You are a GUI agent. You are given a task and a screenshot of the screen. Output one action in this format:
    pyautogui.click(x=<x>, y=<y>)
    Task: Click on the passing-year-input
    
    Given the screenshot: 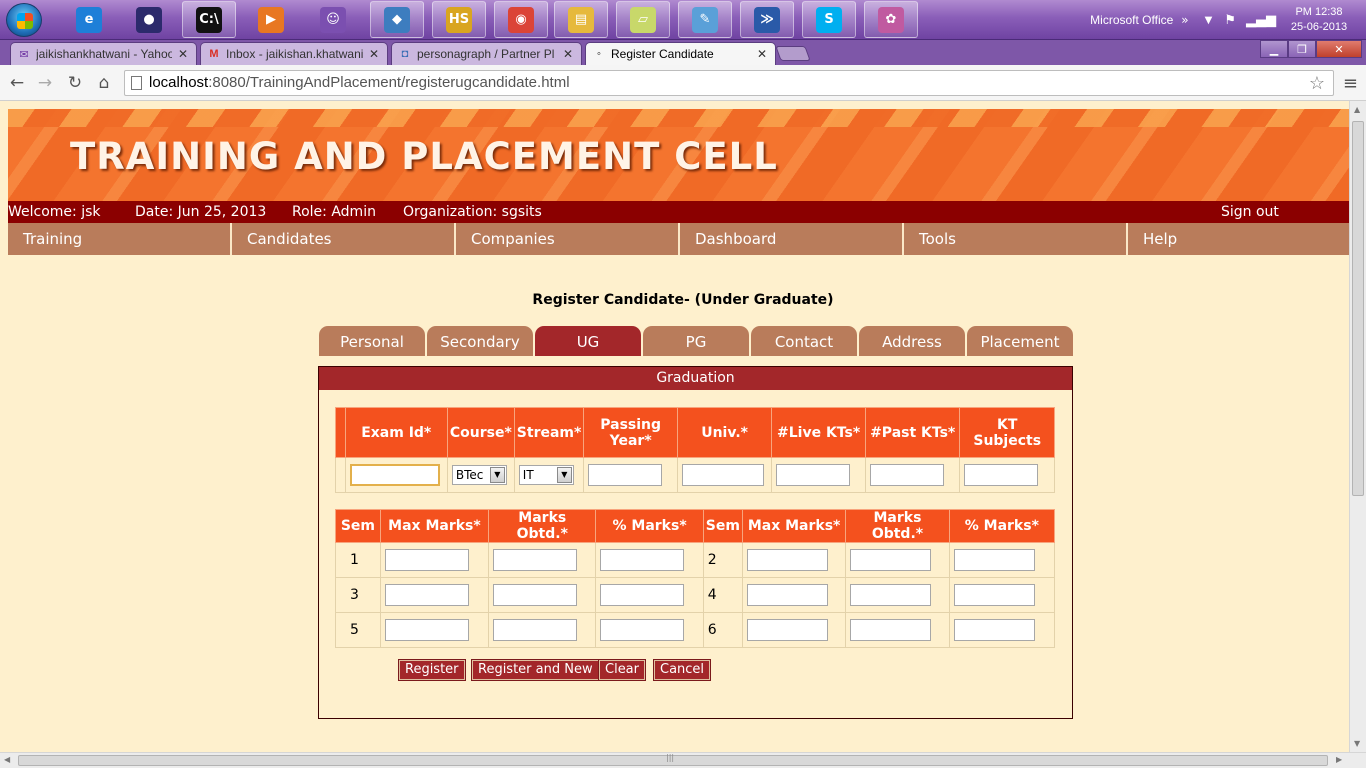 What is the action you would take?
    pyautogui.click(x=625, y=475)
    